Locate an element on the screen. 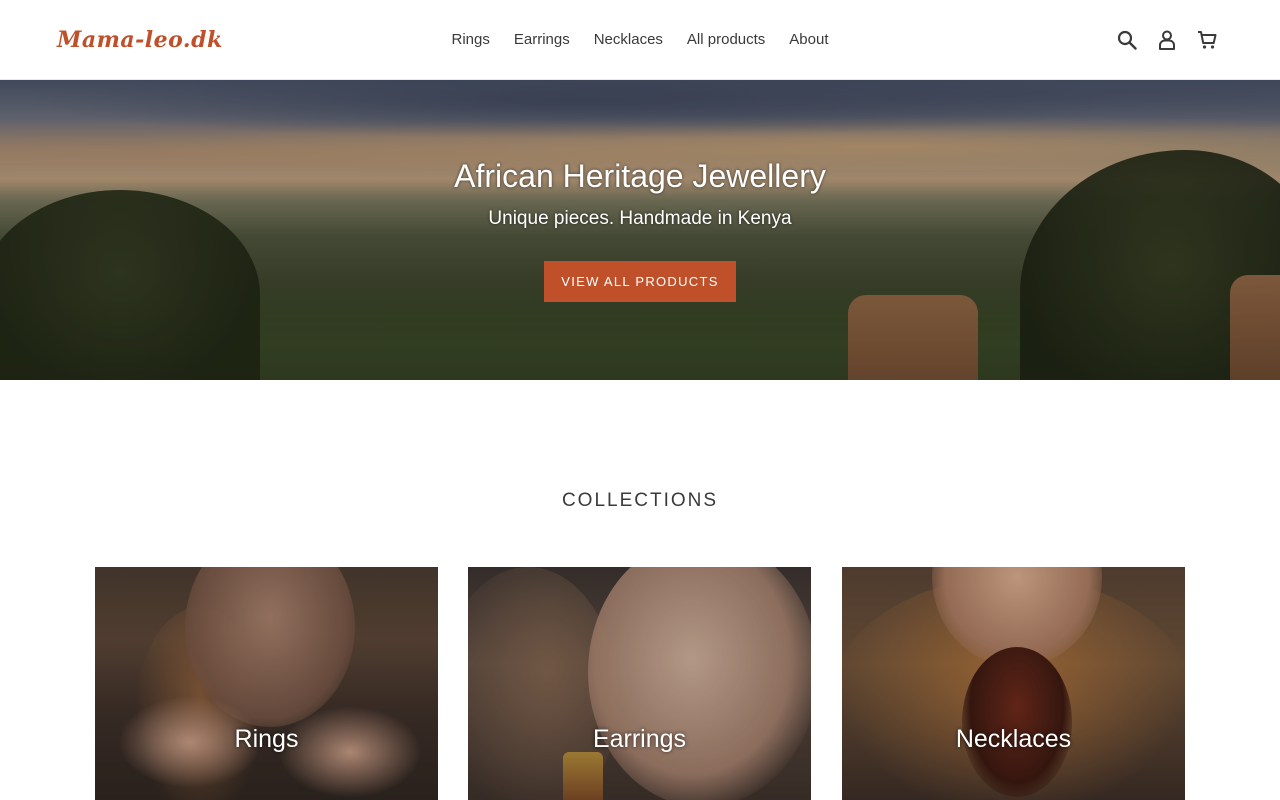 This screenshot has width=1280, height=800. nav-link-rings: Rings is located at coordinates (471, 40).